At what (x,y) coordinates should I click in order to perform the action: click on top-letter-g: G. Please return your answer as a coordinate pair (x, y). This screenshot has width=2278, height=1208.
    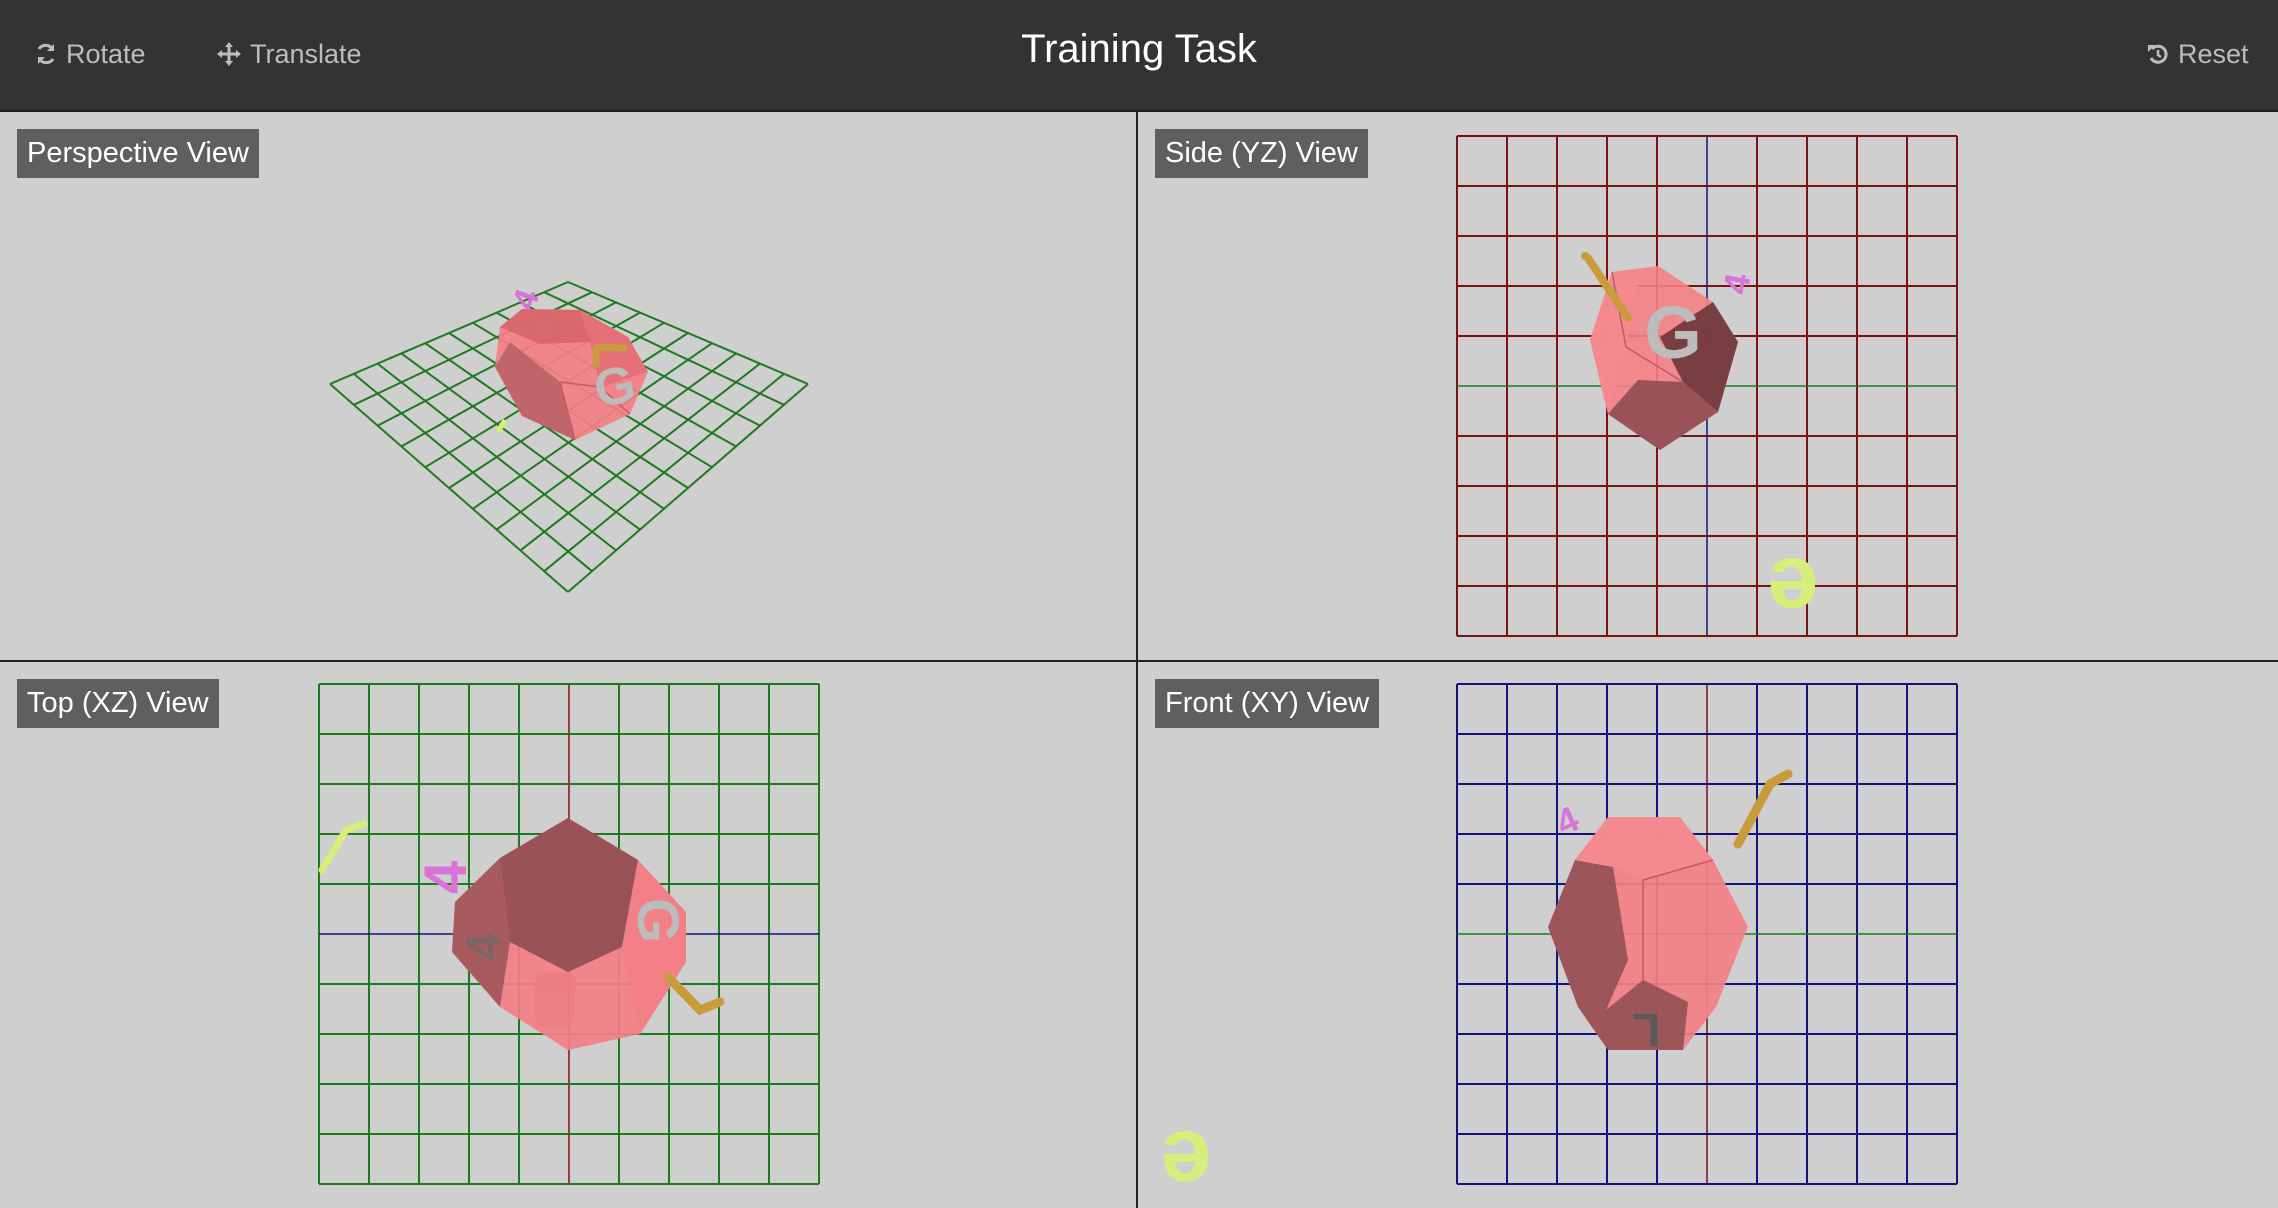
    Looking at the image, I should click on (657, 920).